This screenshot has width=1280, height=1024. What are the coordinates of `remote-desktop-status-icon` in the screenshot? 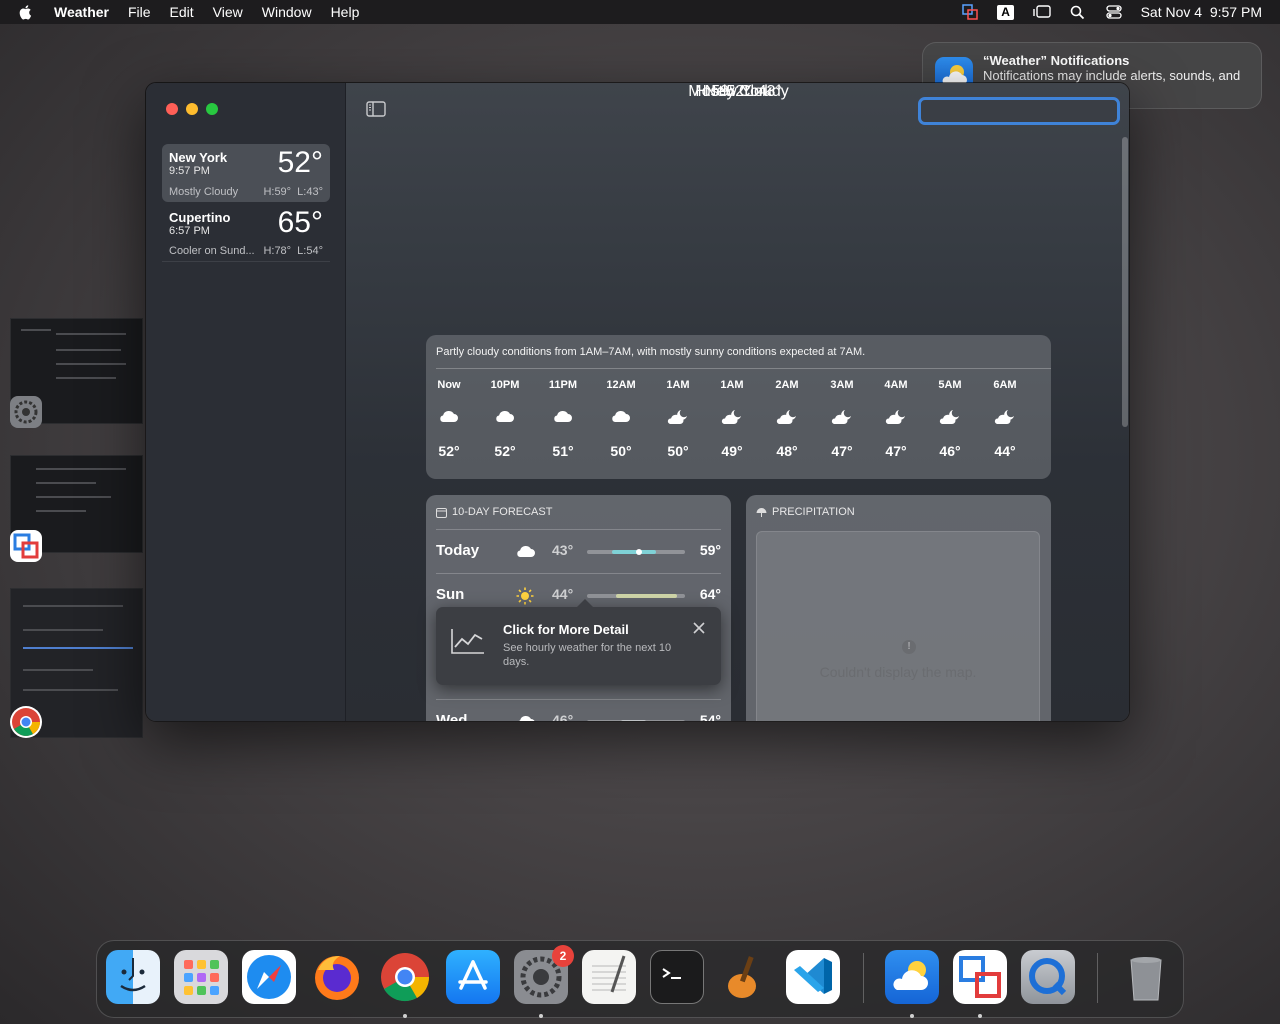 It's located at (970, 12).